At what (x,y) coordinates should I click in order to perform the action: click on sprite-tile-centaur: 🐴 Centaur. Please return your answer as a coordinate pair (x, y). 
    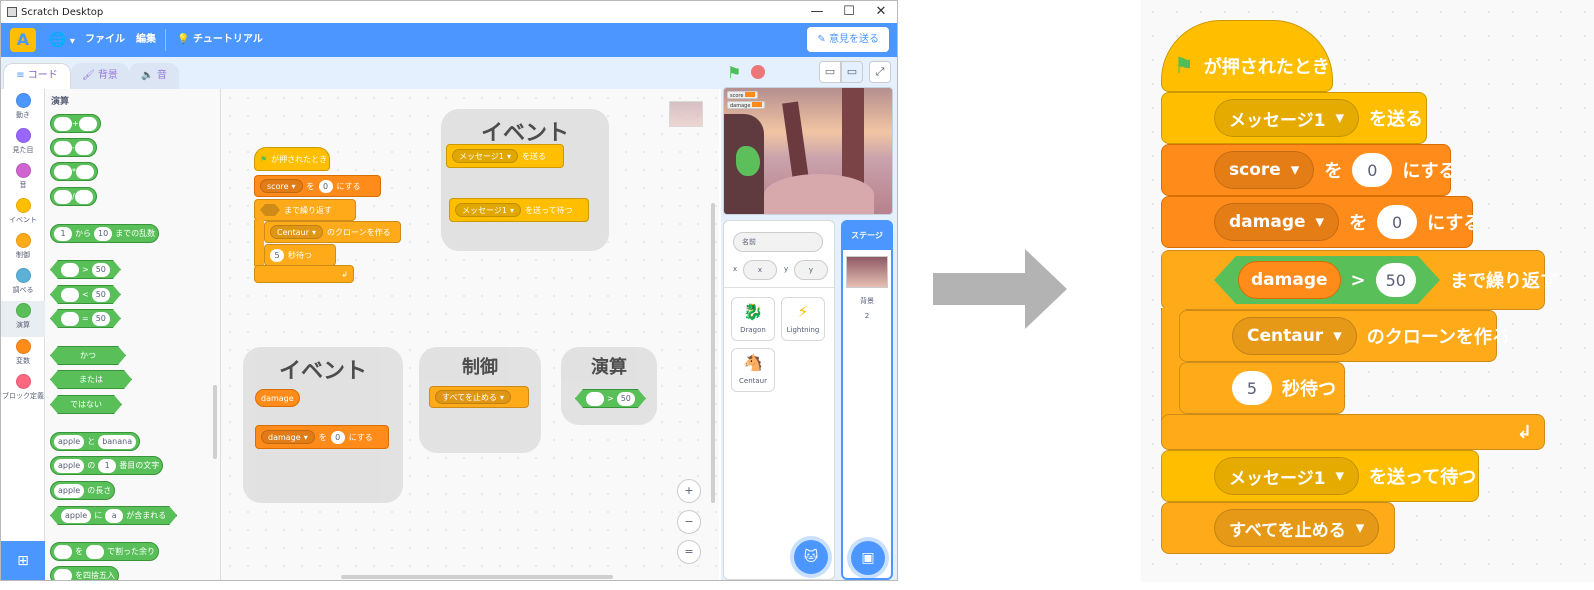
    Looking at the image, I should click on (753, 370).